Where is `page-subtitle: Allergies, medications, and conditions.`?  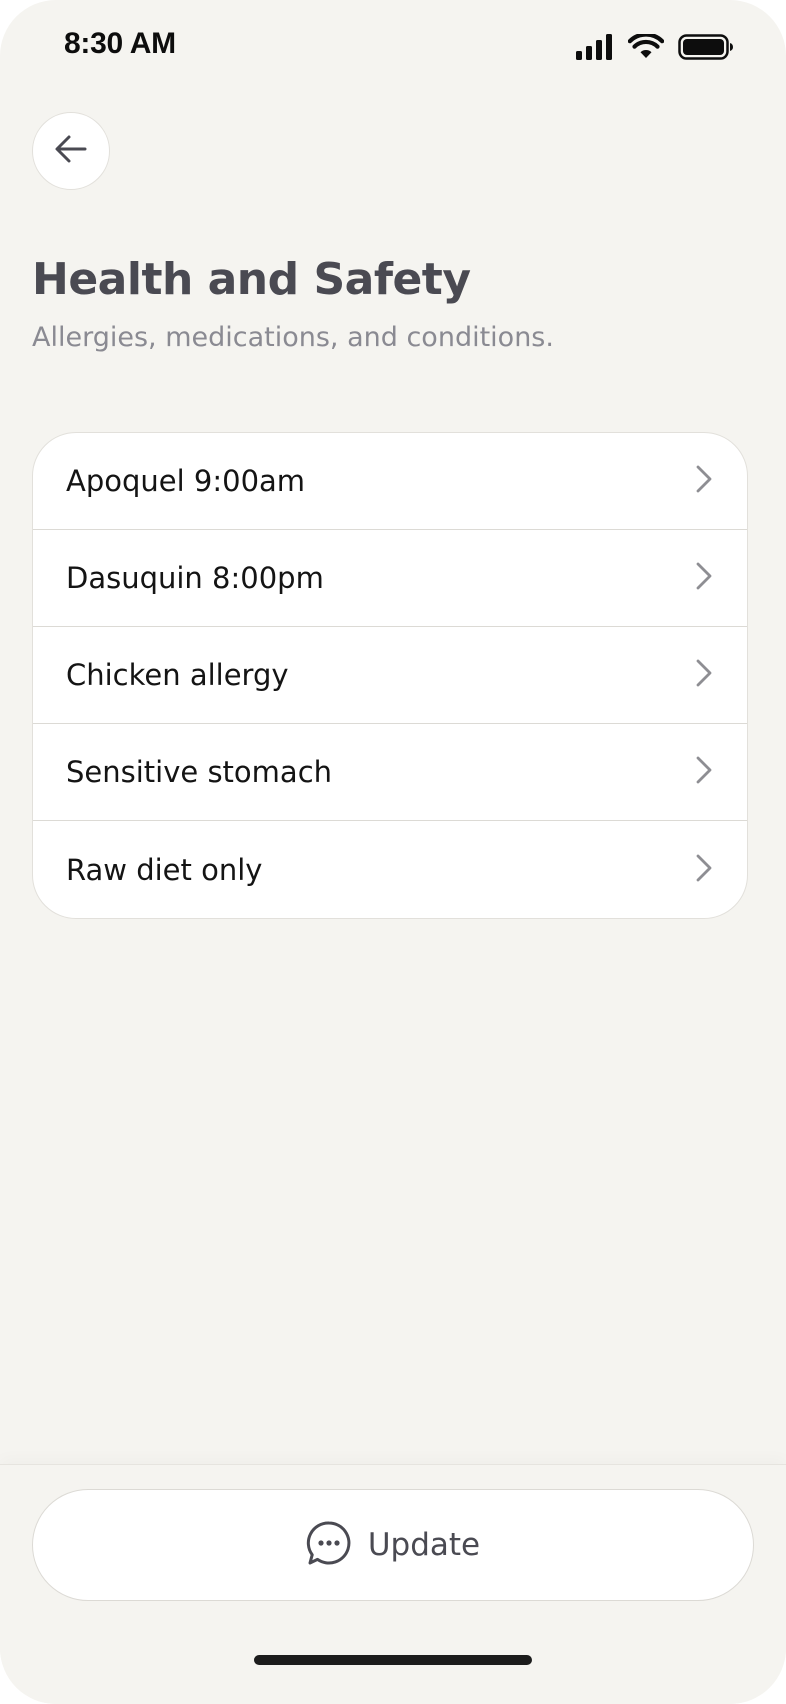
page-subtitle: Allergies, medications, and conditions. is located at coordinates (293, 337).